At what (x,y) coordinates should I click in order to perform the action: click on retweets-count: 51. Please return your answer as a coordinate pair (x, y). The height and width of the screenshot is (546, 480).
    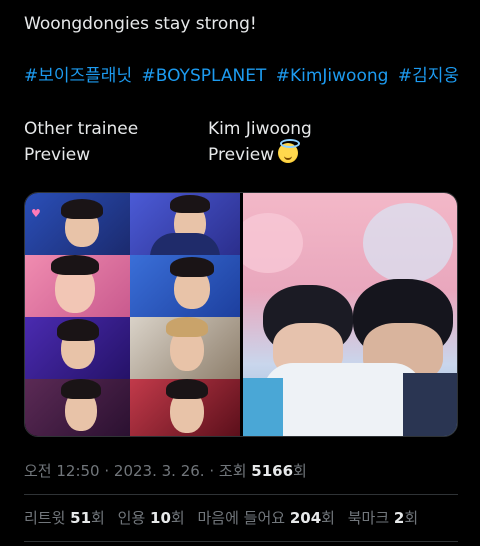
    Looking at the image, I should click on (81, 518).